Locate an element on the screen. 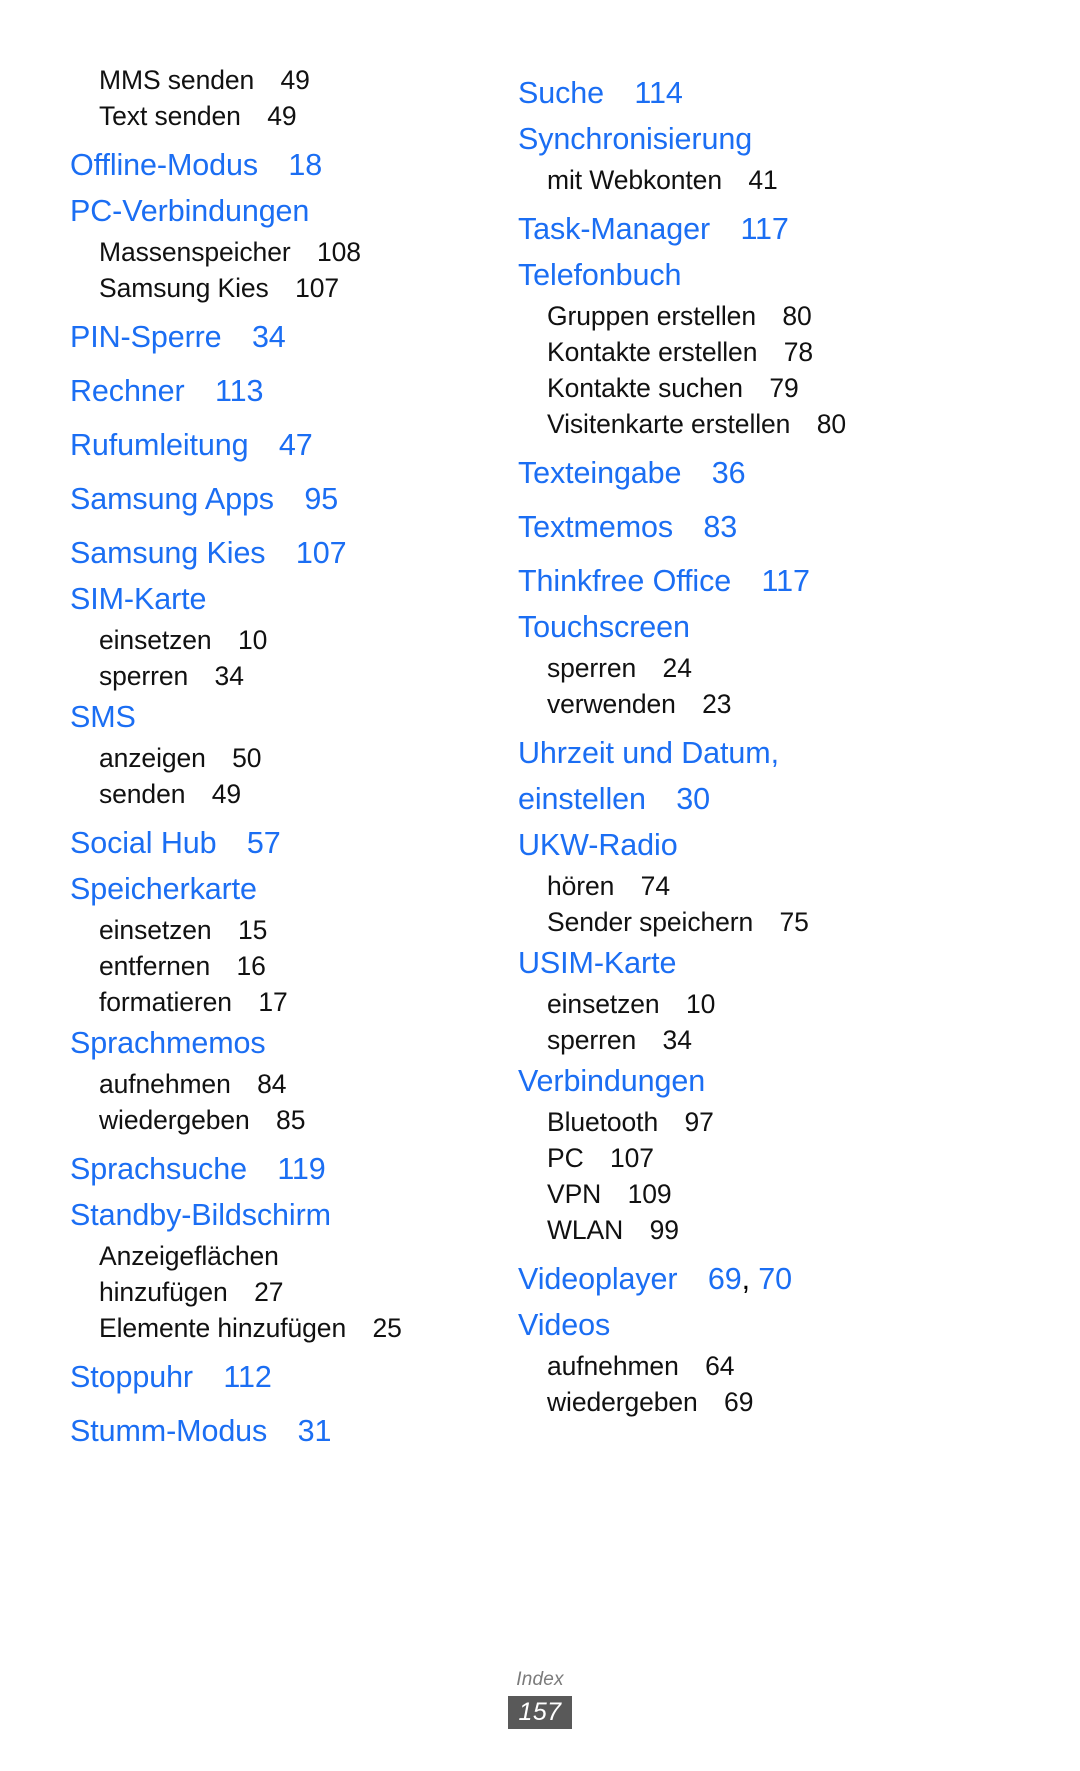  index-entry-heading: UKW-Radio is located at coordinates (728, 845).